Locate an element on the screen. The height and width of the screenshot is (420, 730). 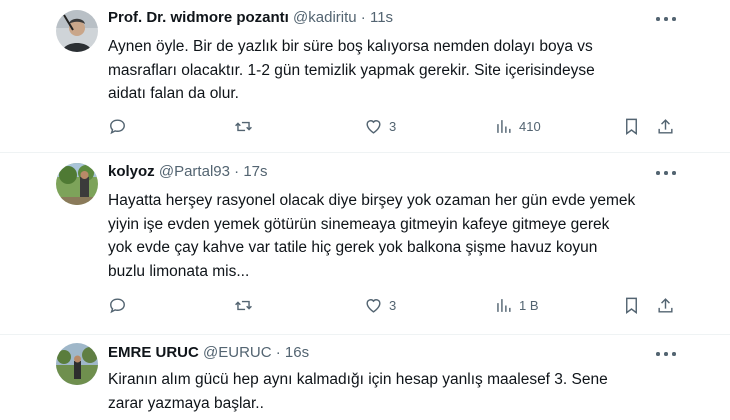
author-handle: @kadiritu is located at coordinates (325, 17).